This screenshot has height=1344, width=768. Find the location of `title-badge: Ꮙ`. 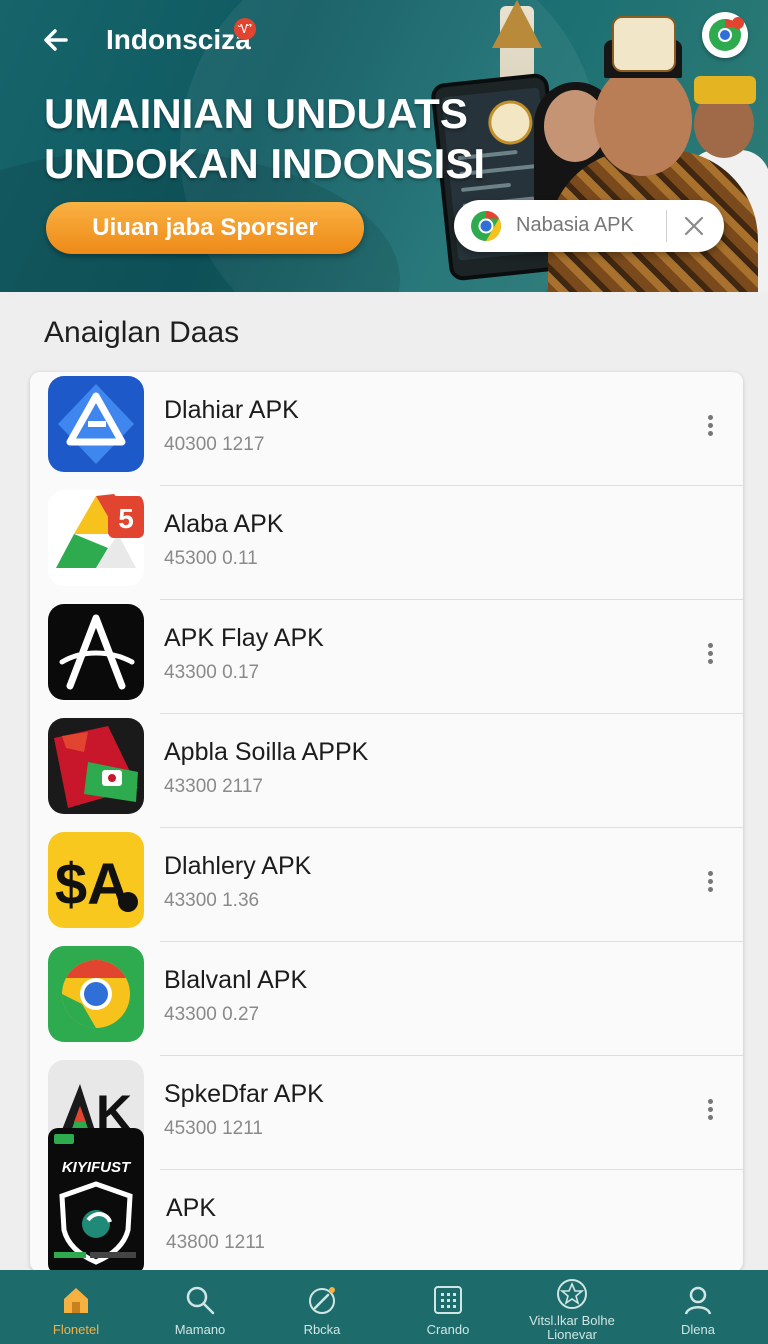

title-badge: Ꮙ is located at coordinates (245, 29).